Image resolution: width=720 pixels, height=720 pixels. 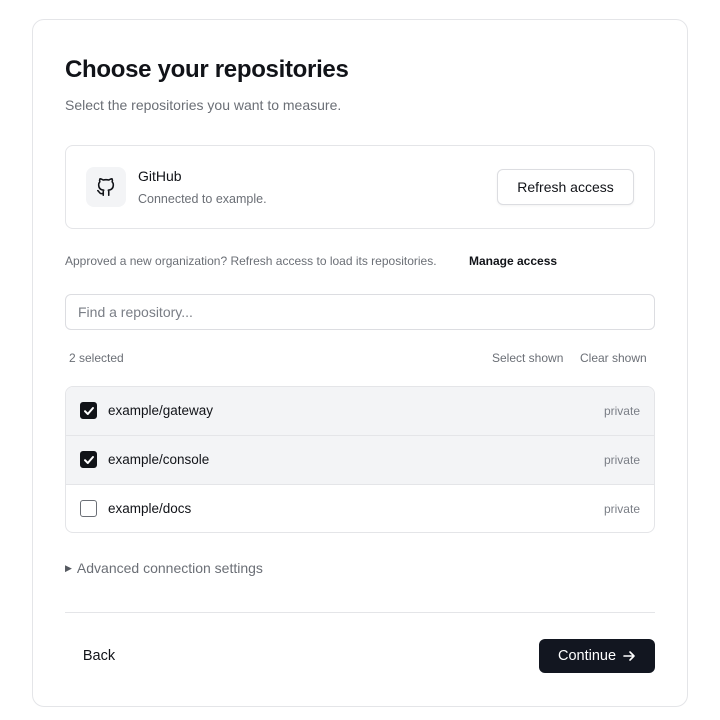 I want to click on clear-shown-link: Clear shown, so click(x=613, y=358).